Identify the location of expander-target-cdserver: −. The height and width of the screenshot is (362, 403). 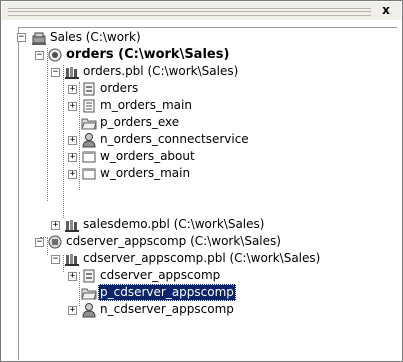
(39, 242).